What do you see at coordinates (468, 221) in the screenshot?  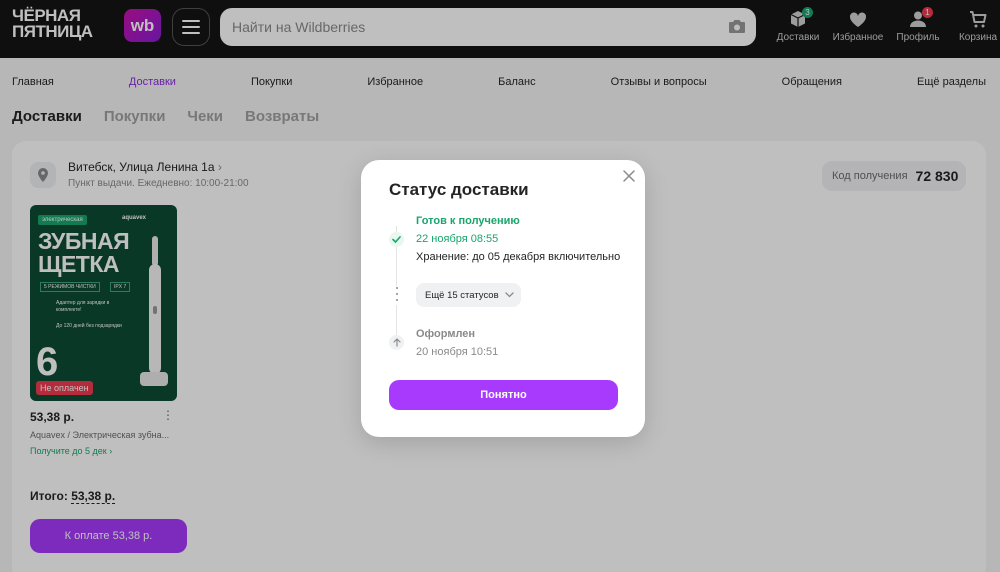 I see `status-ready-title: Готов к получению` at bounding box center [468, 221].